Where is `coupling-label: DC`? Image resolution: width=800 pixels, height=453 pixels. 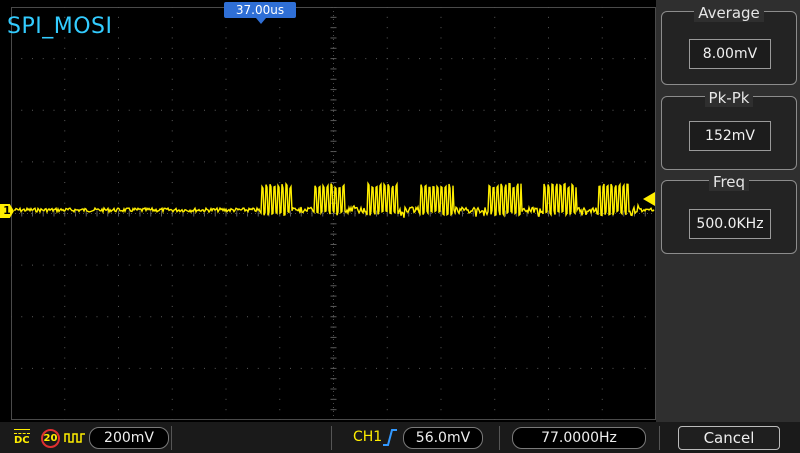
coupling-label: DC is located at coordinates (22, 440).